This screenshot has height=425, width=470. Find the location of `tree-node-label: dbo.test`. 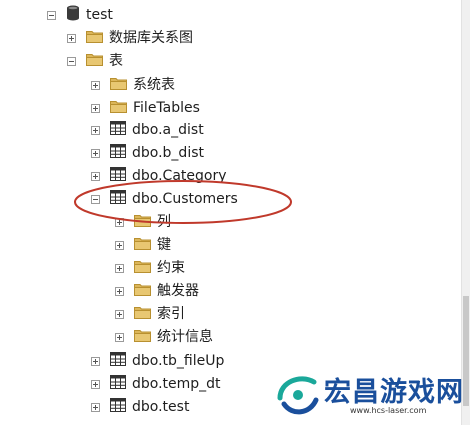

tree-node-label: dbo.test is located at coordinates (161, 407).